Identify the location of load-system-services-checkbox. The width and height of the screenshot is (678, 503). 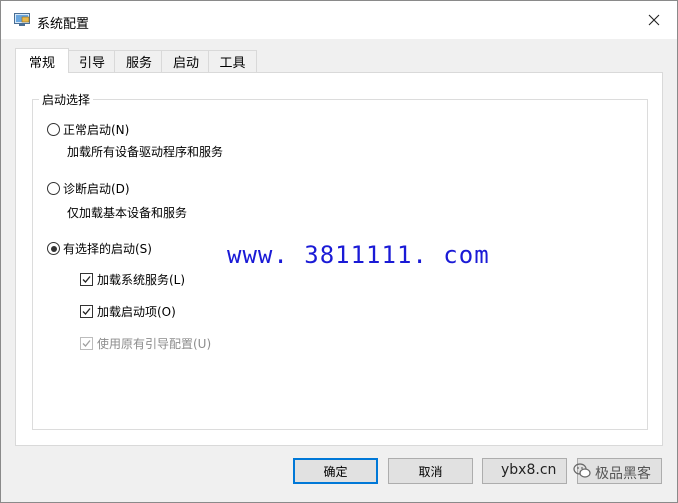
(86, 279).